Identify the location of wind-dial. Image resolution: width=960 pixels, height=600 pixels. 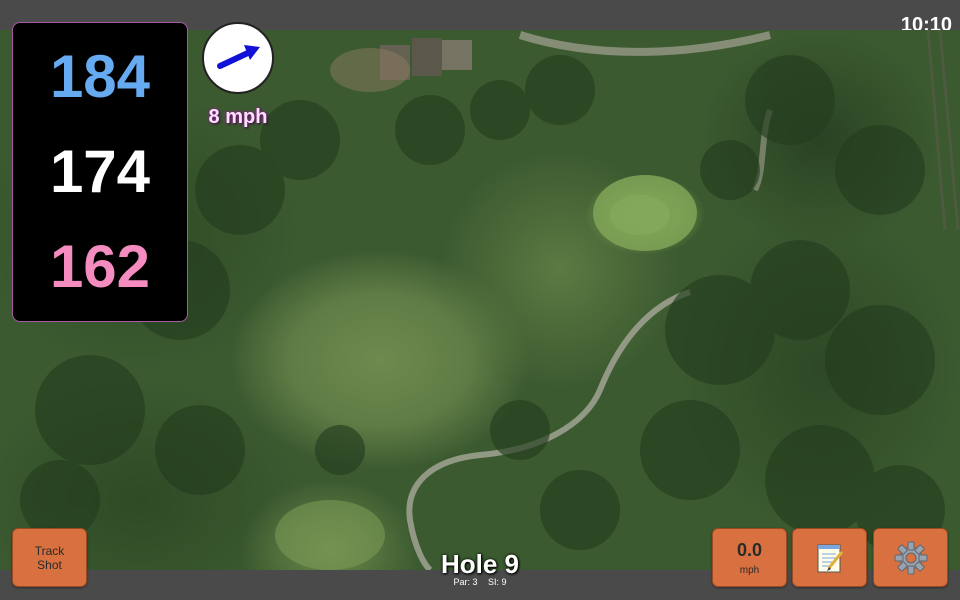
(238, 58).